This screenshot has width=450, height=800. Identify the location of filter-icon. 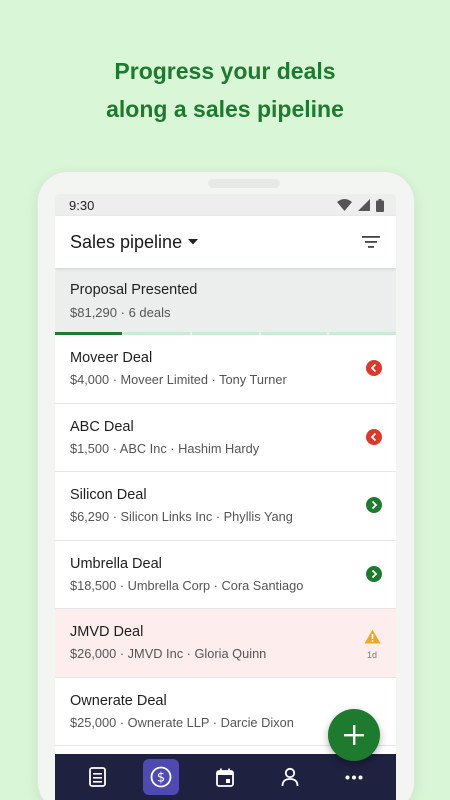
(371, 242).